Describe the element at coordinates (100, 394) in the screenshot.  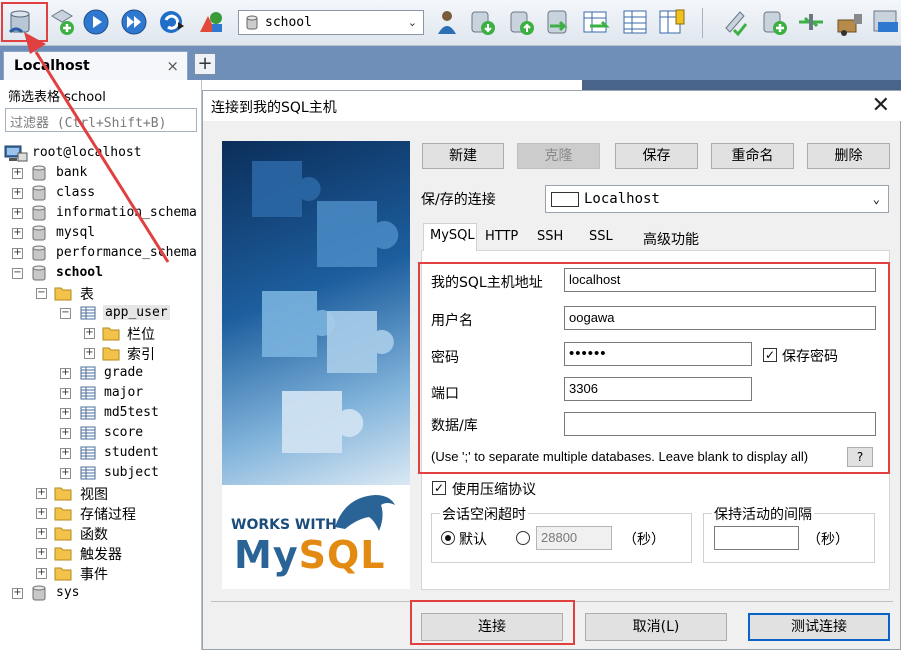
I see `tree-table-major: + major` at that location.